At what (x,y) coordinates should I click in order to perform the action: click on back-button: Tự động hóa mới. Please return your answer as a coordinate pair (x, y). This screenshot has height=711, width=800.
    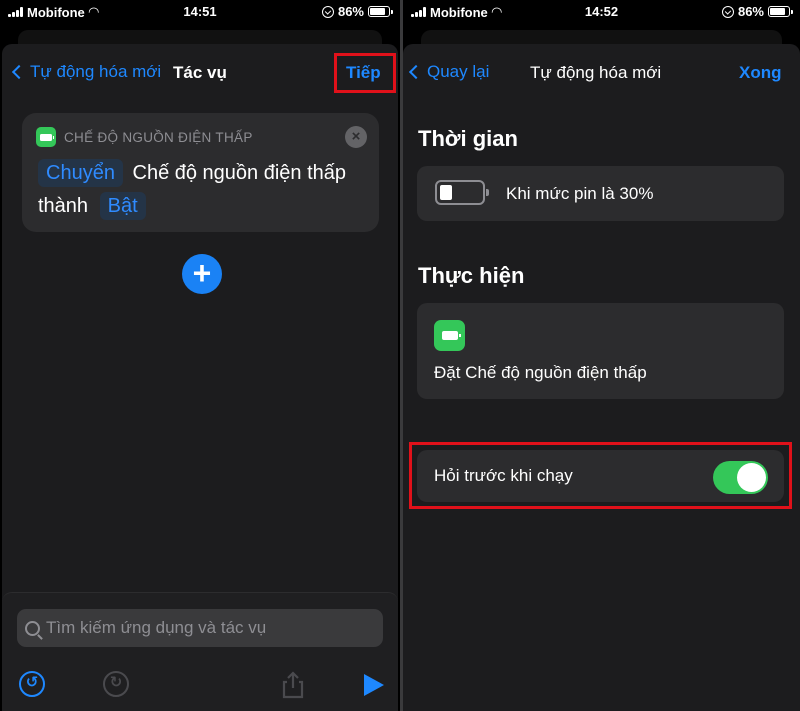
    Looking at the image, I should click on (85, 72).